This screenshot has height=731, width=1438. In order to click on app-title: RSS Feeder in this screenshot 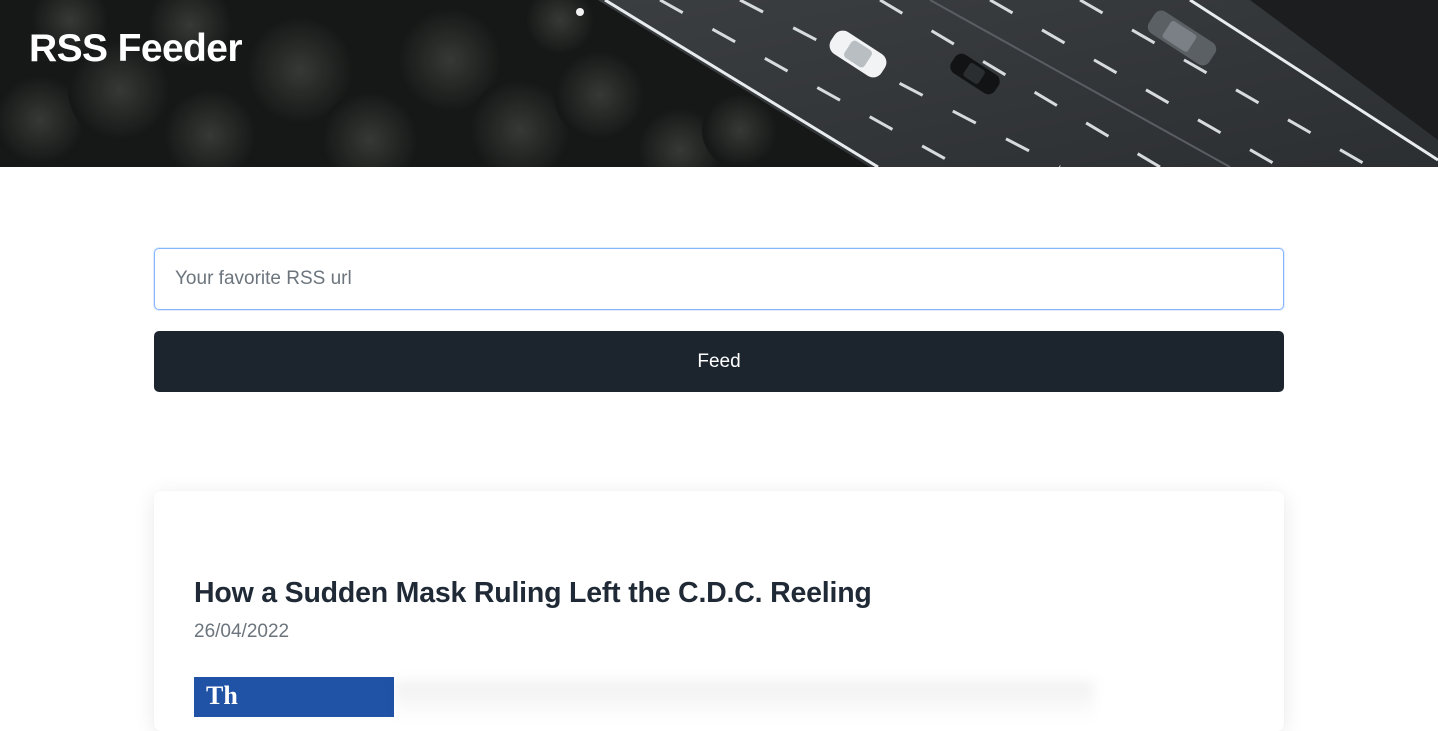, I will do `click(136, 48)`.